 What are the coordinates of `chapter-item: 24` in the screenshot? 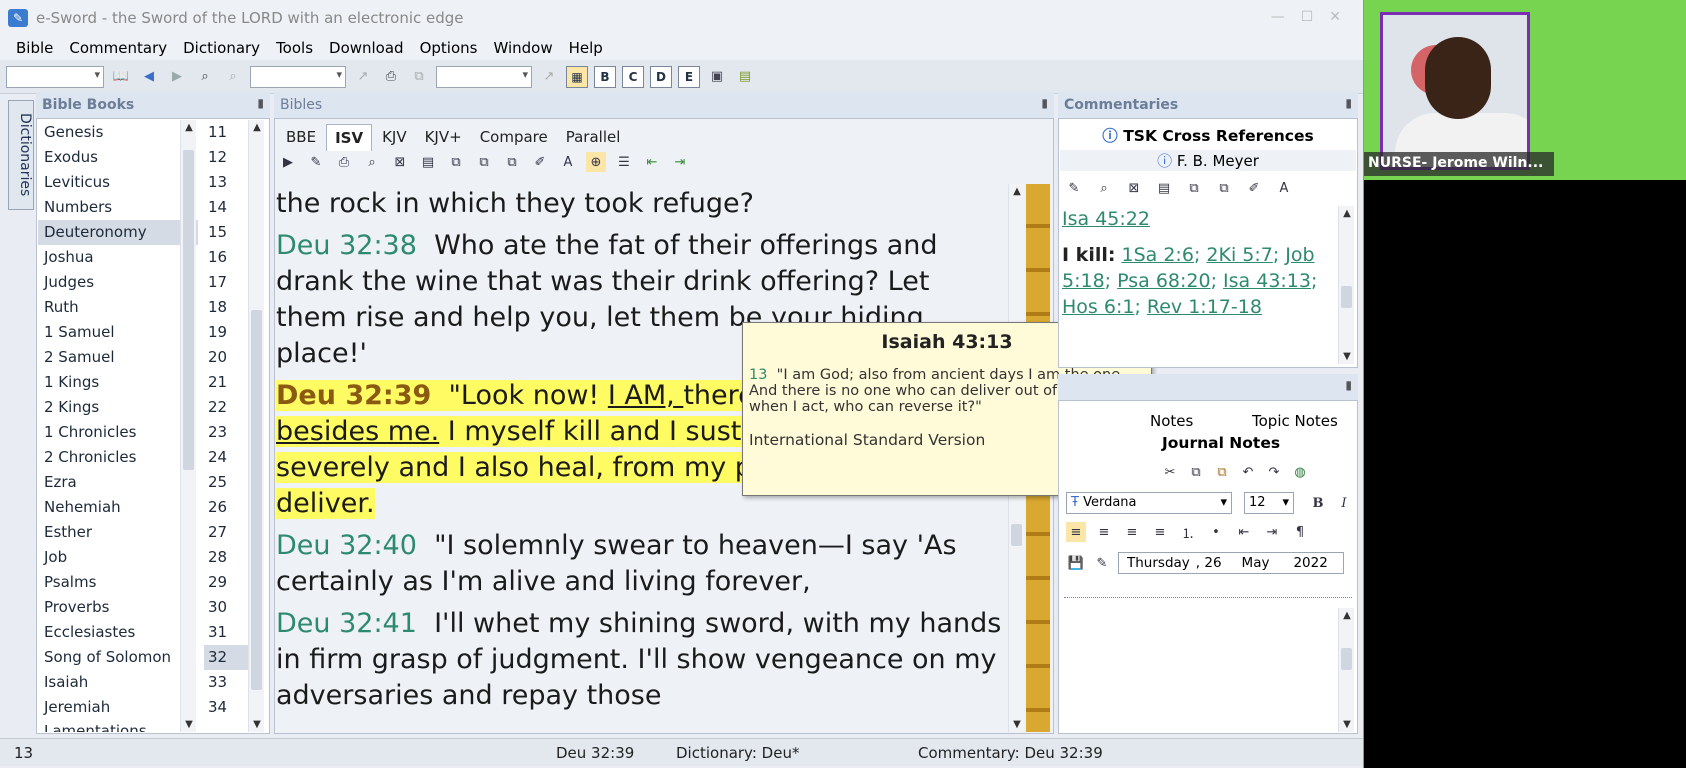 It's located at (226, 457).